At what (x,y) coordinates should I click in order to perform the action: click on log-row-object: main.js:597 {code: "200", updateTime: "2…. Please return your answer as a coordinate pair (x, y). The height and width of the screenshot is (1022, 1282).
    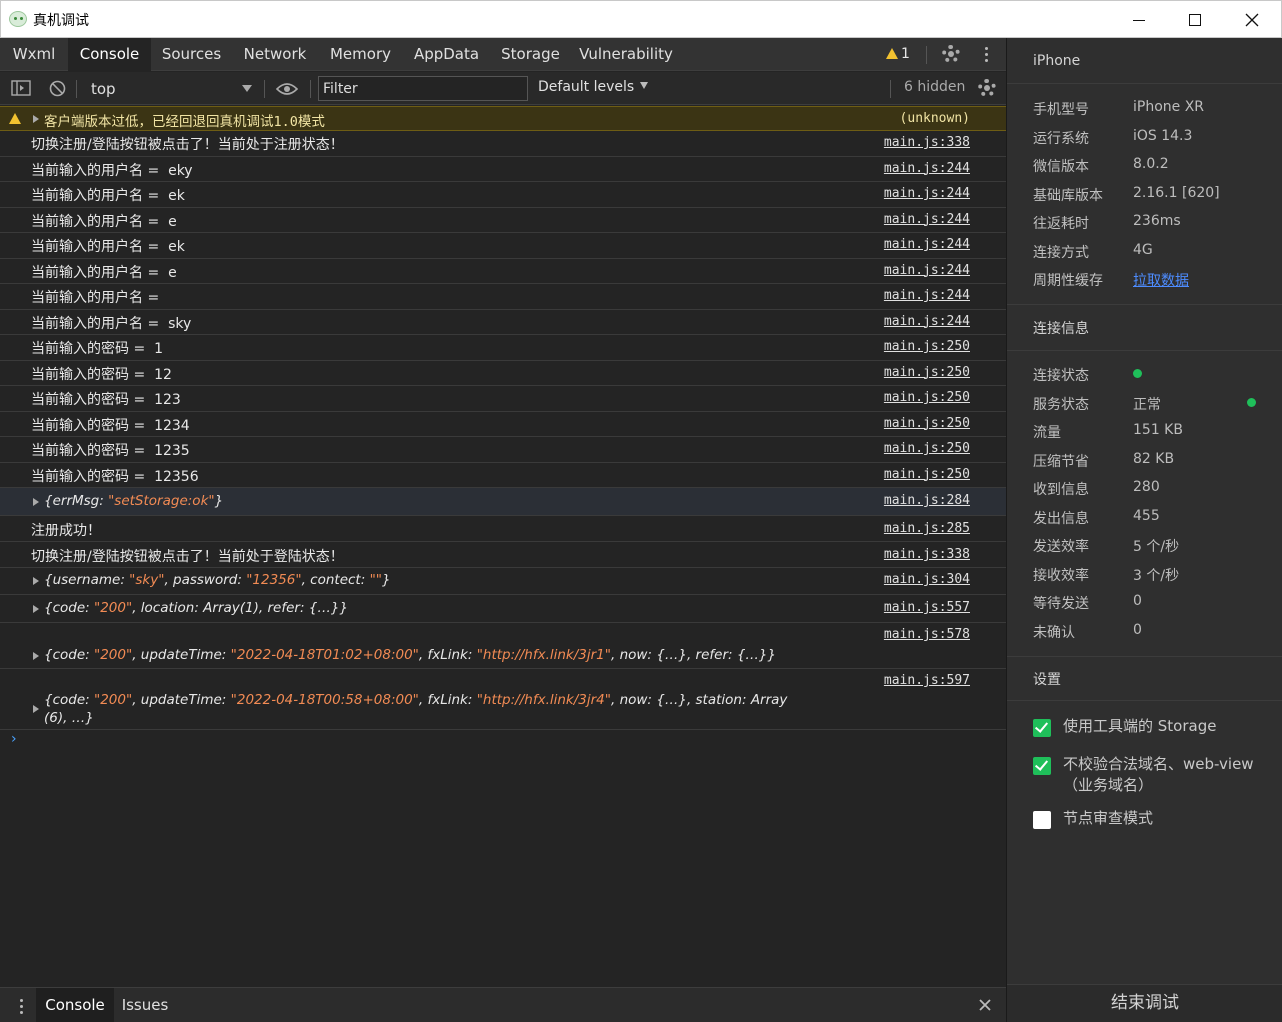
    Looking at the image, I should click on (503, 699).